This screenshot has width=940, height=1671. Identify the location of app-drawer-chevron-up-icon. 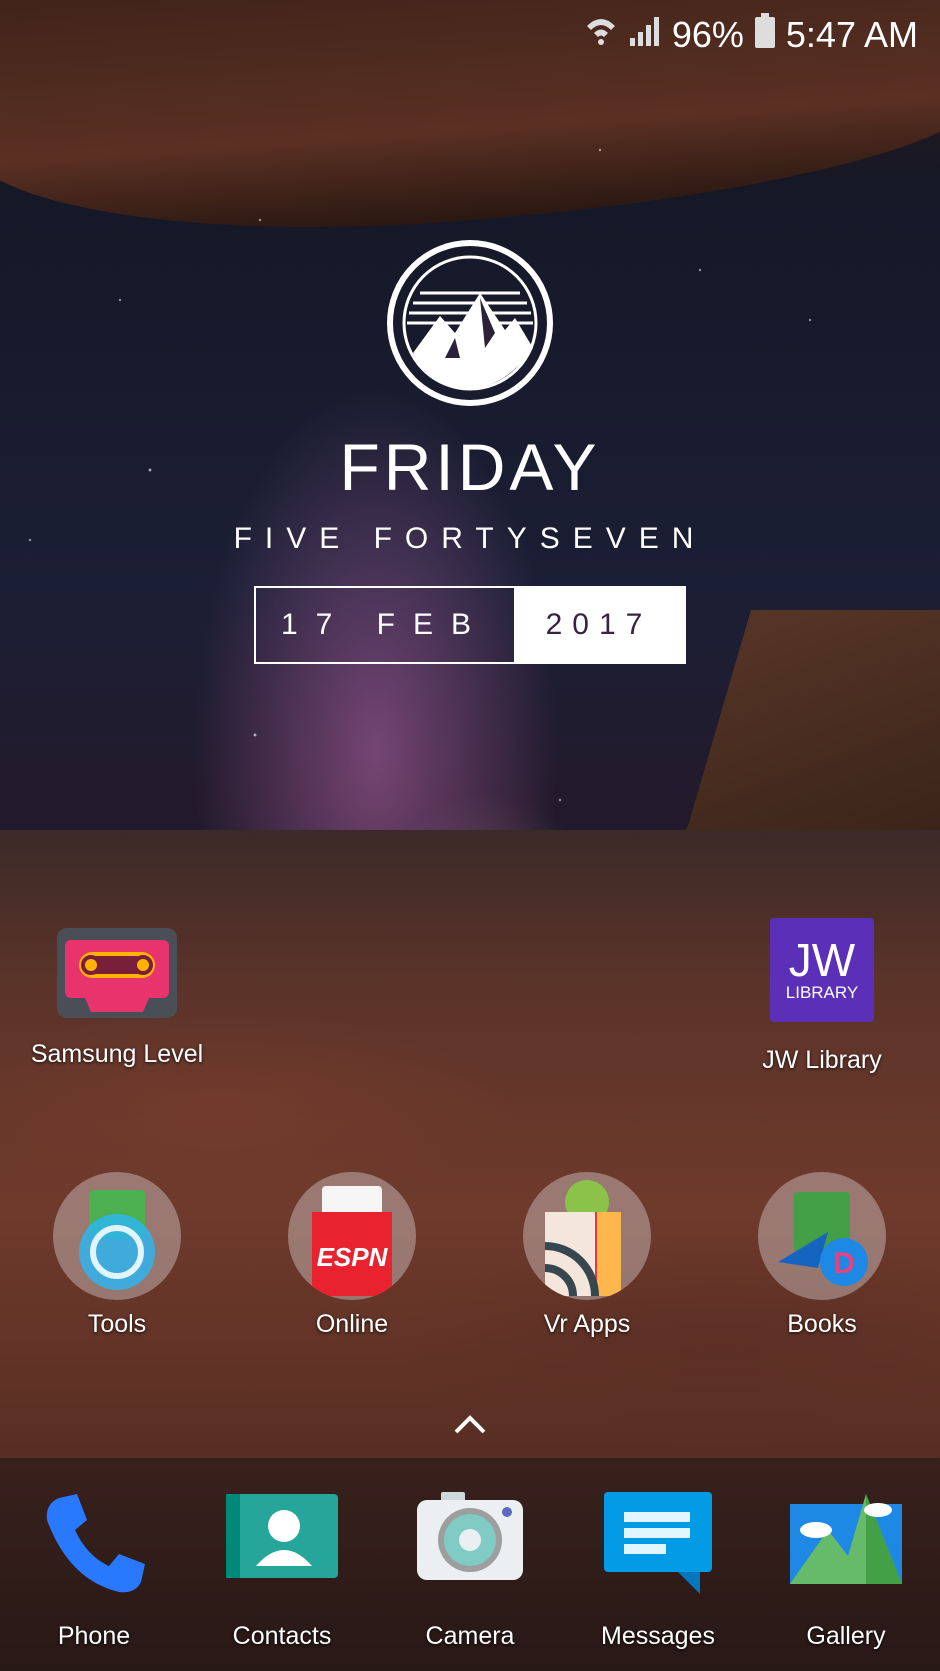
(470, 1424).